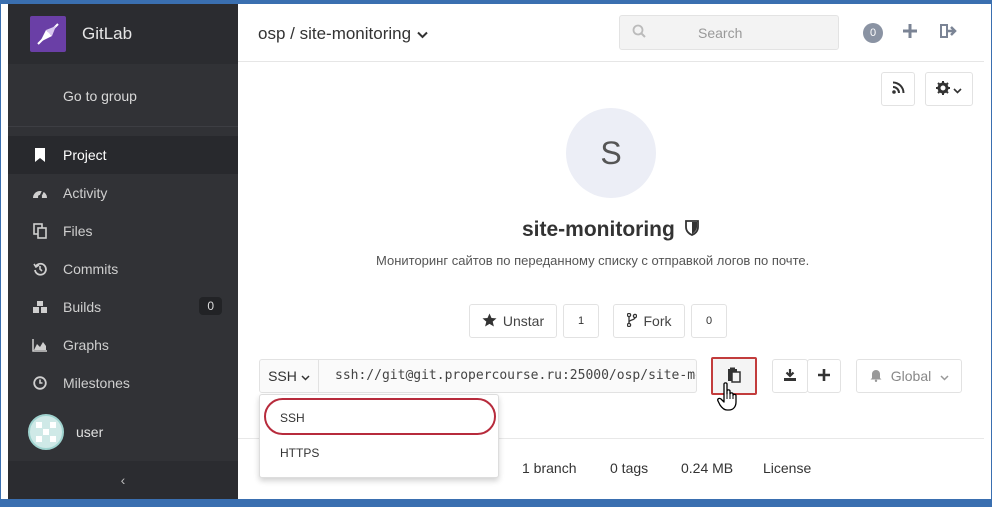  What do you see at coordinates (523, 321) in the screenshot?
I see `unstar-label: Unstar` at bounding box center [523, 321].